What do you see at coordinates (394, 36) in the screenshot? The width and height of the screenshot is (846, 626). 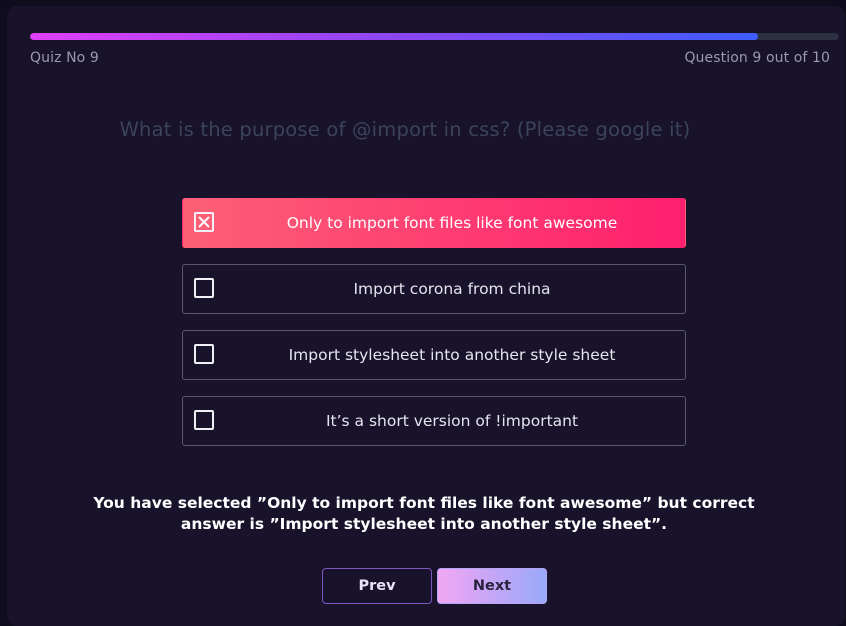 I see `progress-bar-fill` at bounding box center [394, 36].